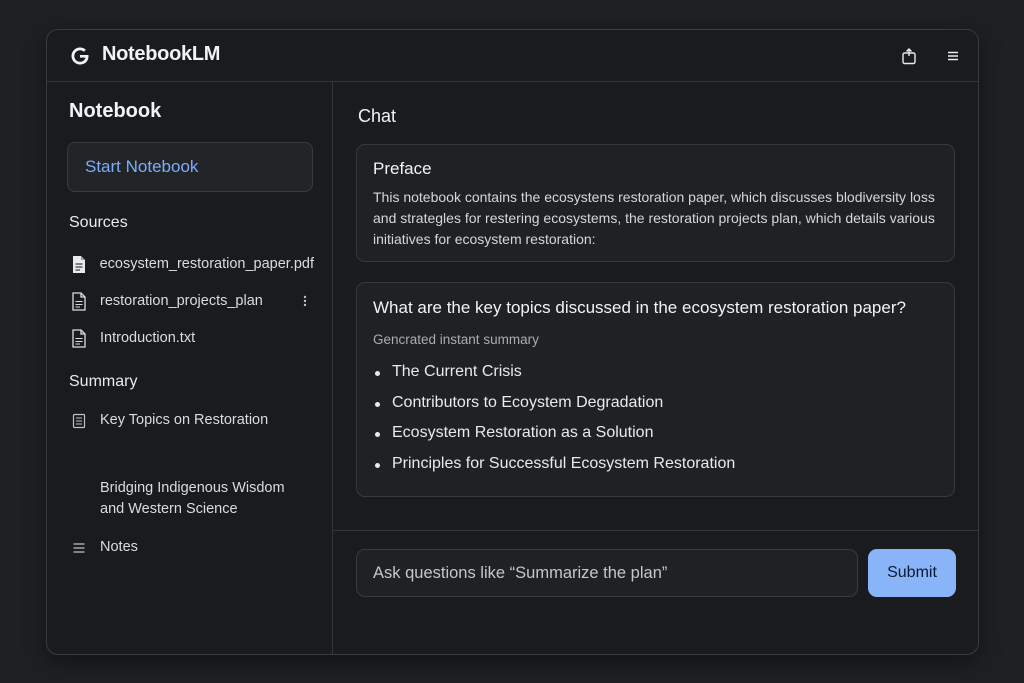 This screenshot has width=1024, height=683. Describe the element at coordinates (80, 56) in the screenshot. I see `google-logo-icon` at that location.